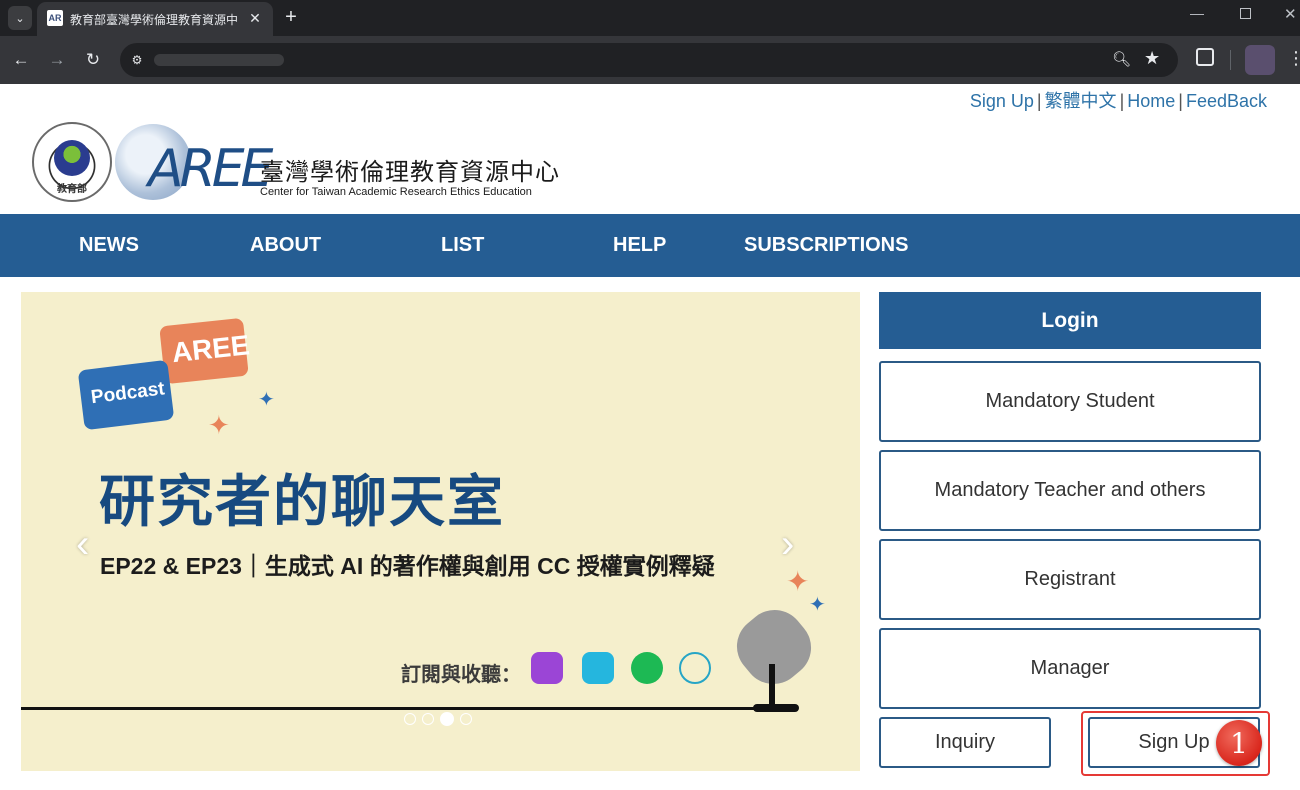 The image size is (1300, 790). I want to click on banner-title: 研究者的聊天室, so click(302, 501).